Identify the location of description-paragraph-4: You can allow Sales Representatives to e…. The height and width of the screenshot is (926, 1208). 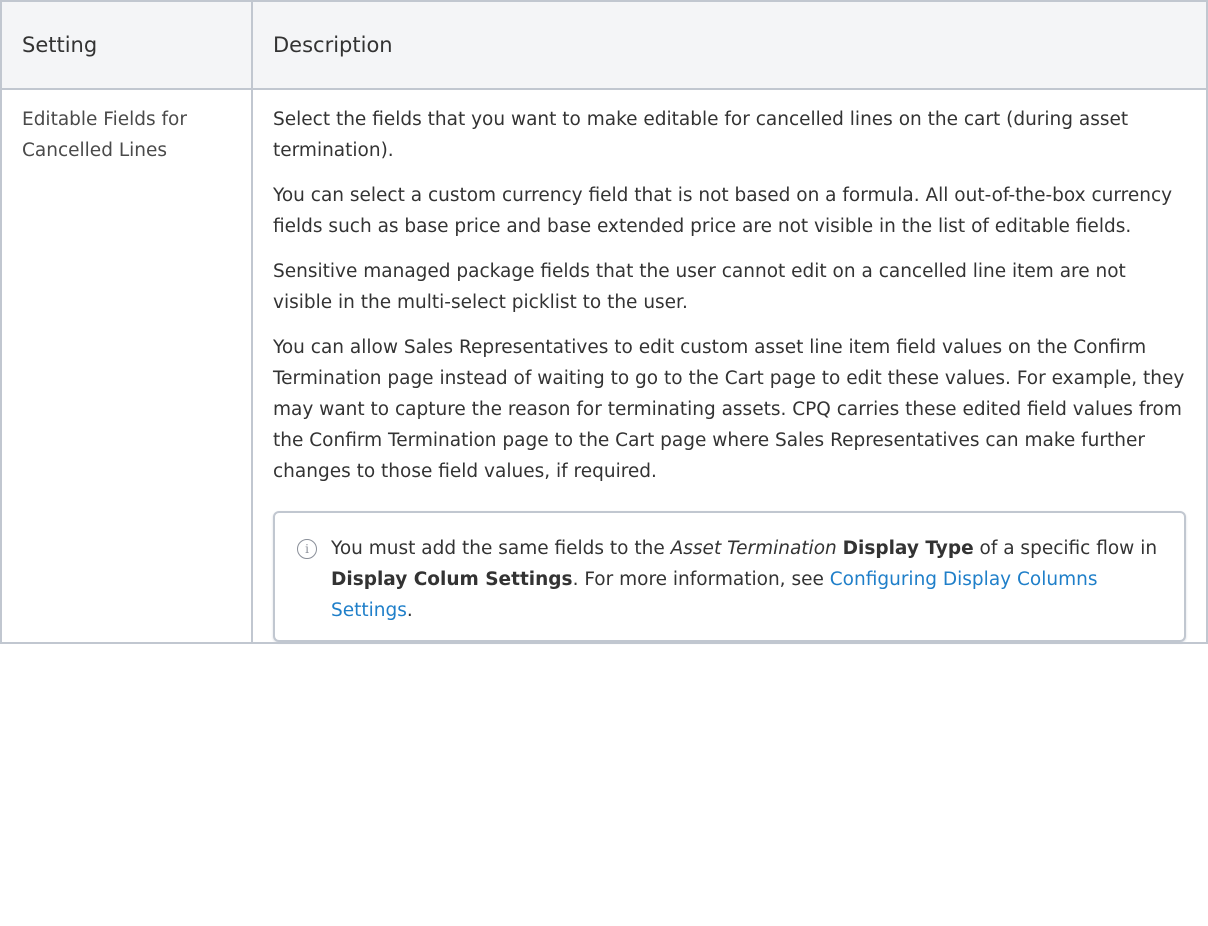
(729, 409).